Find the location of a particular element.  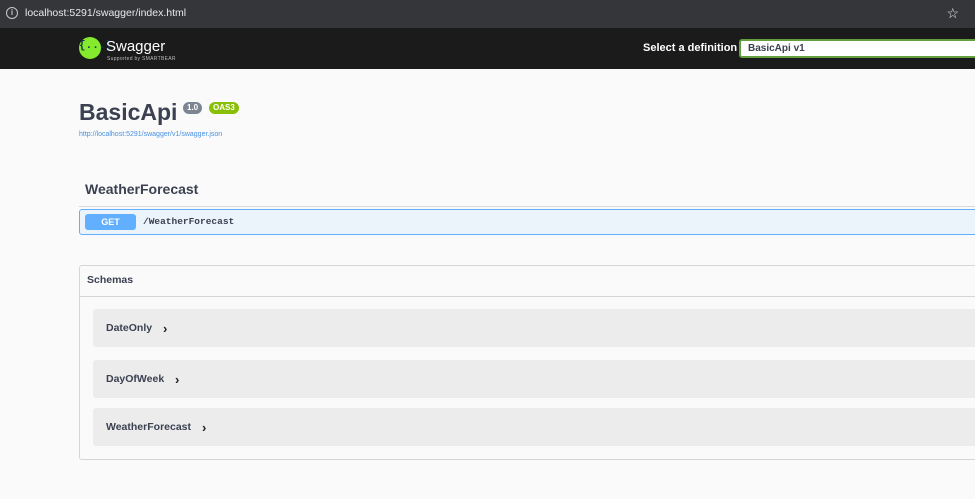

schema-name: WeatherForecast is located at coordinates (149, 427).